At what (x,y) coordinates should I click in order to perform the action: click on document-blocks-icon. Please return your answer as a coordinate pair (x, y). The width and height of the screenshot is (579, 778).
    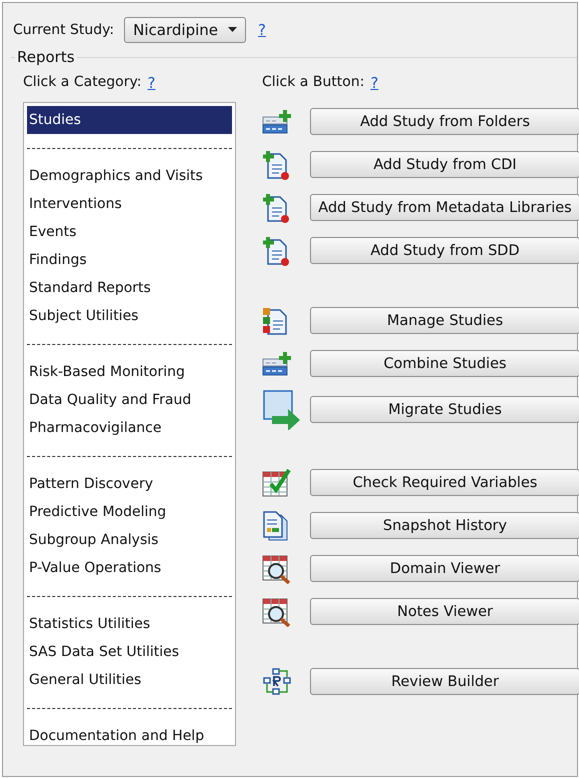
    Looking at the image, I should click on (276, 321).